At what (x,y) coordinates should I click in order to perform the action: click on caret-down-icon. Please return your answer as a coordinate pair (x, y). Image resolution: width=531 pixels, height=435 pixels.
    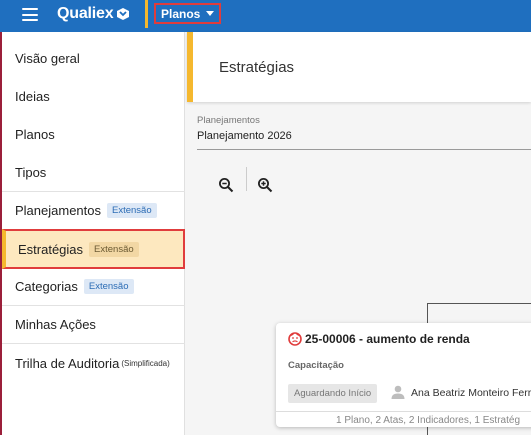
    Looking at the image, I should click on (210, 13).